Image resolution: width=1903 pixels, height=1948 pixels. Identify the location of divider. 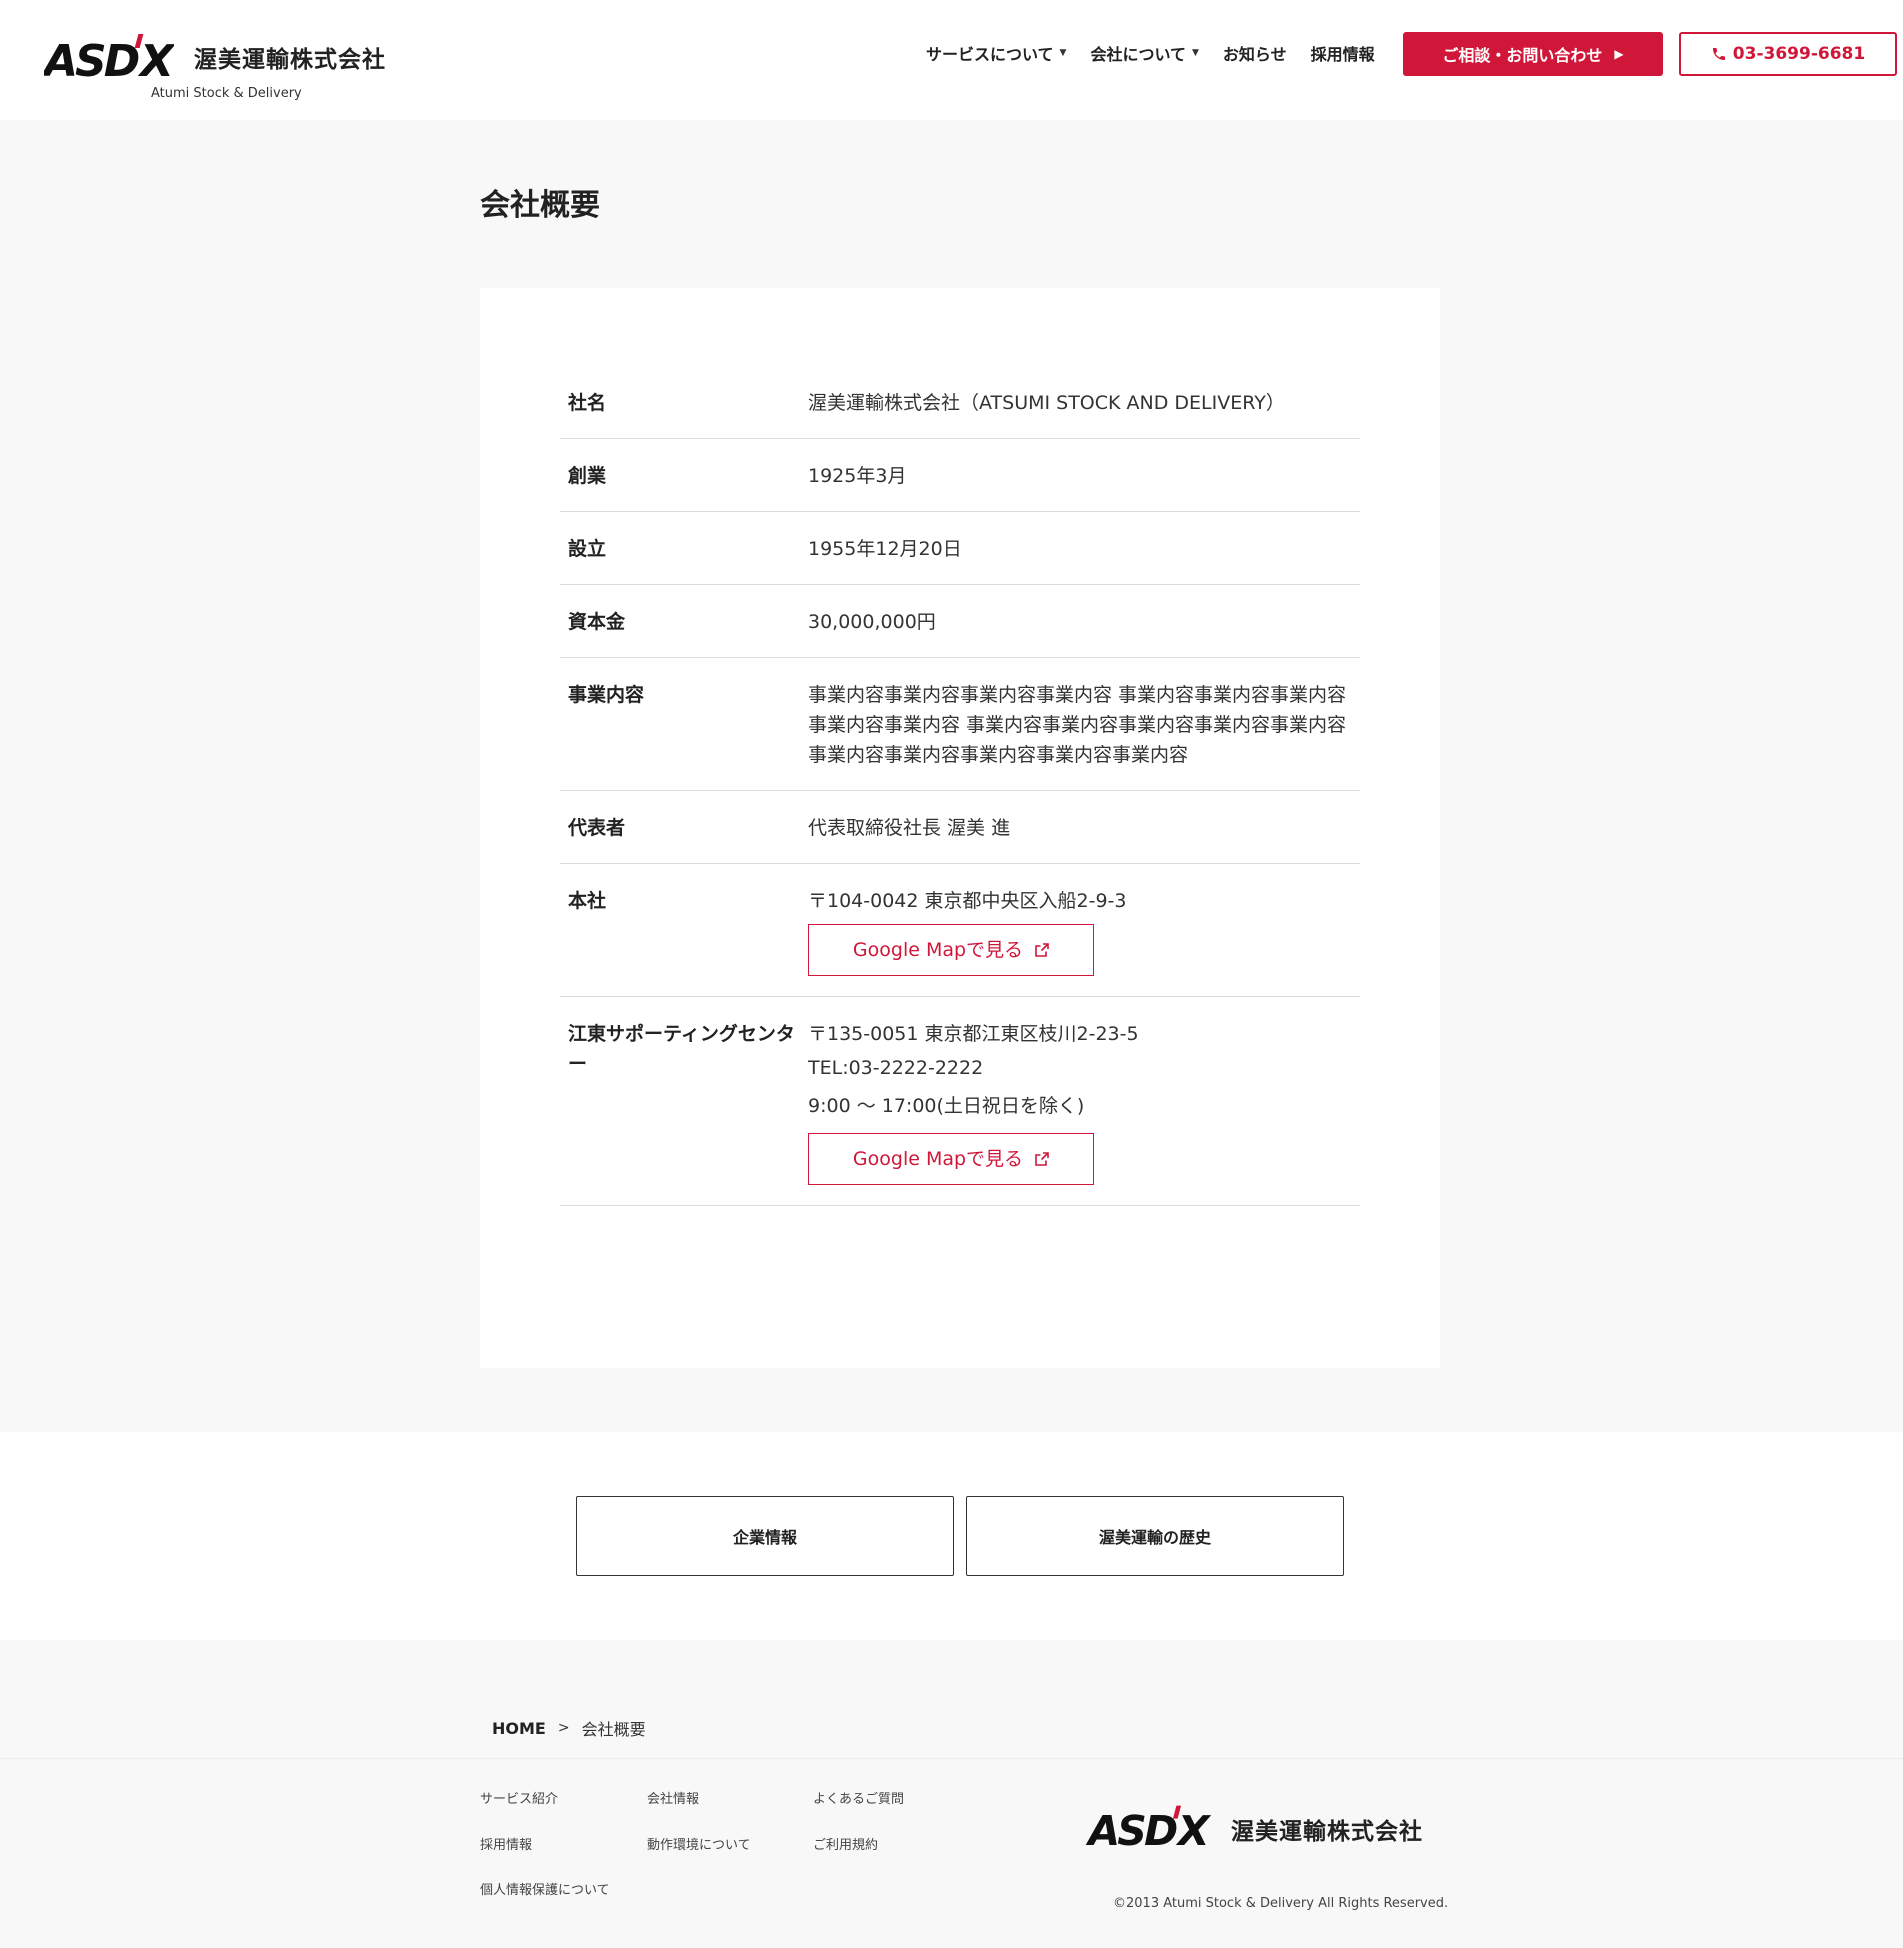
(951, 1758).